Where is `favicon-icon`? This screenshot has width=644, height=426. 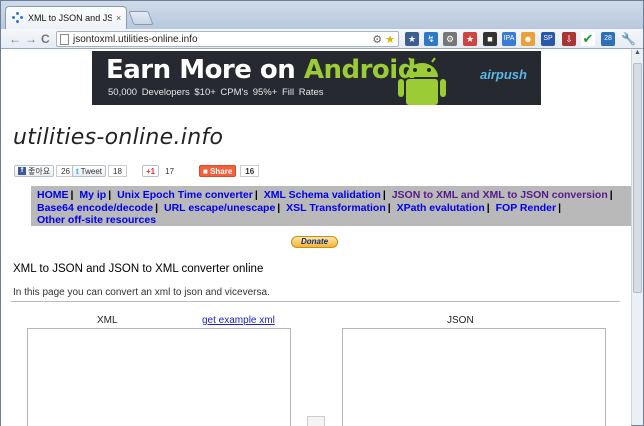 favicon-icon is located at coordinates (18, 18).